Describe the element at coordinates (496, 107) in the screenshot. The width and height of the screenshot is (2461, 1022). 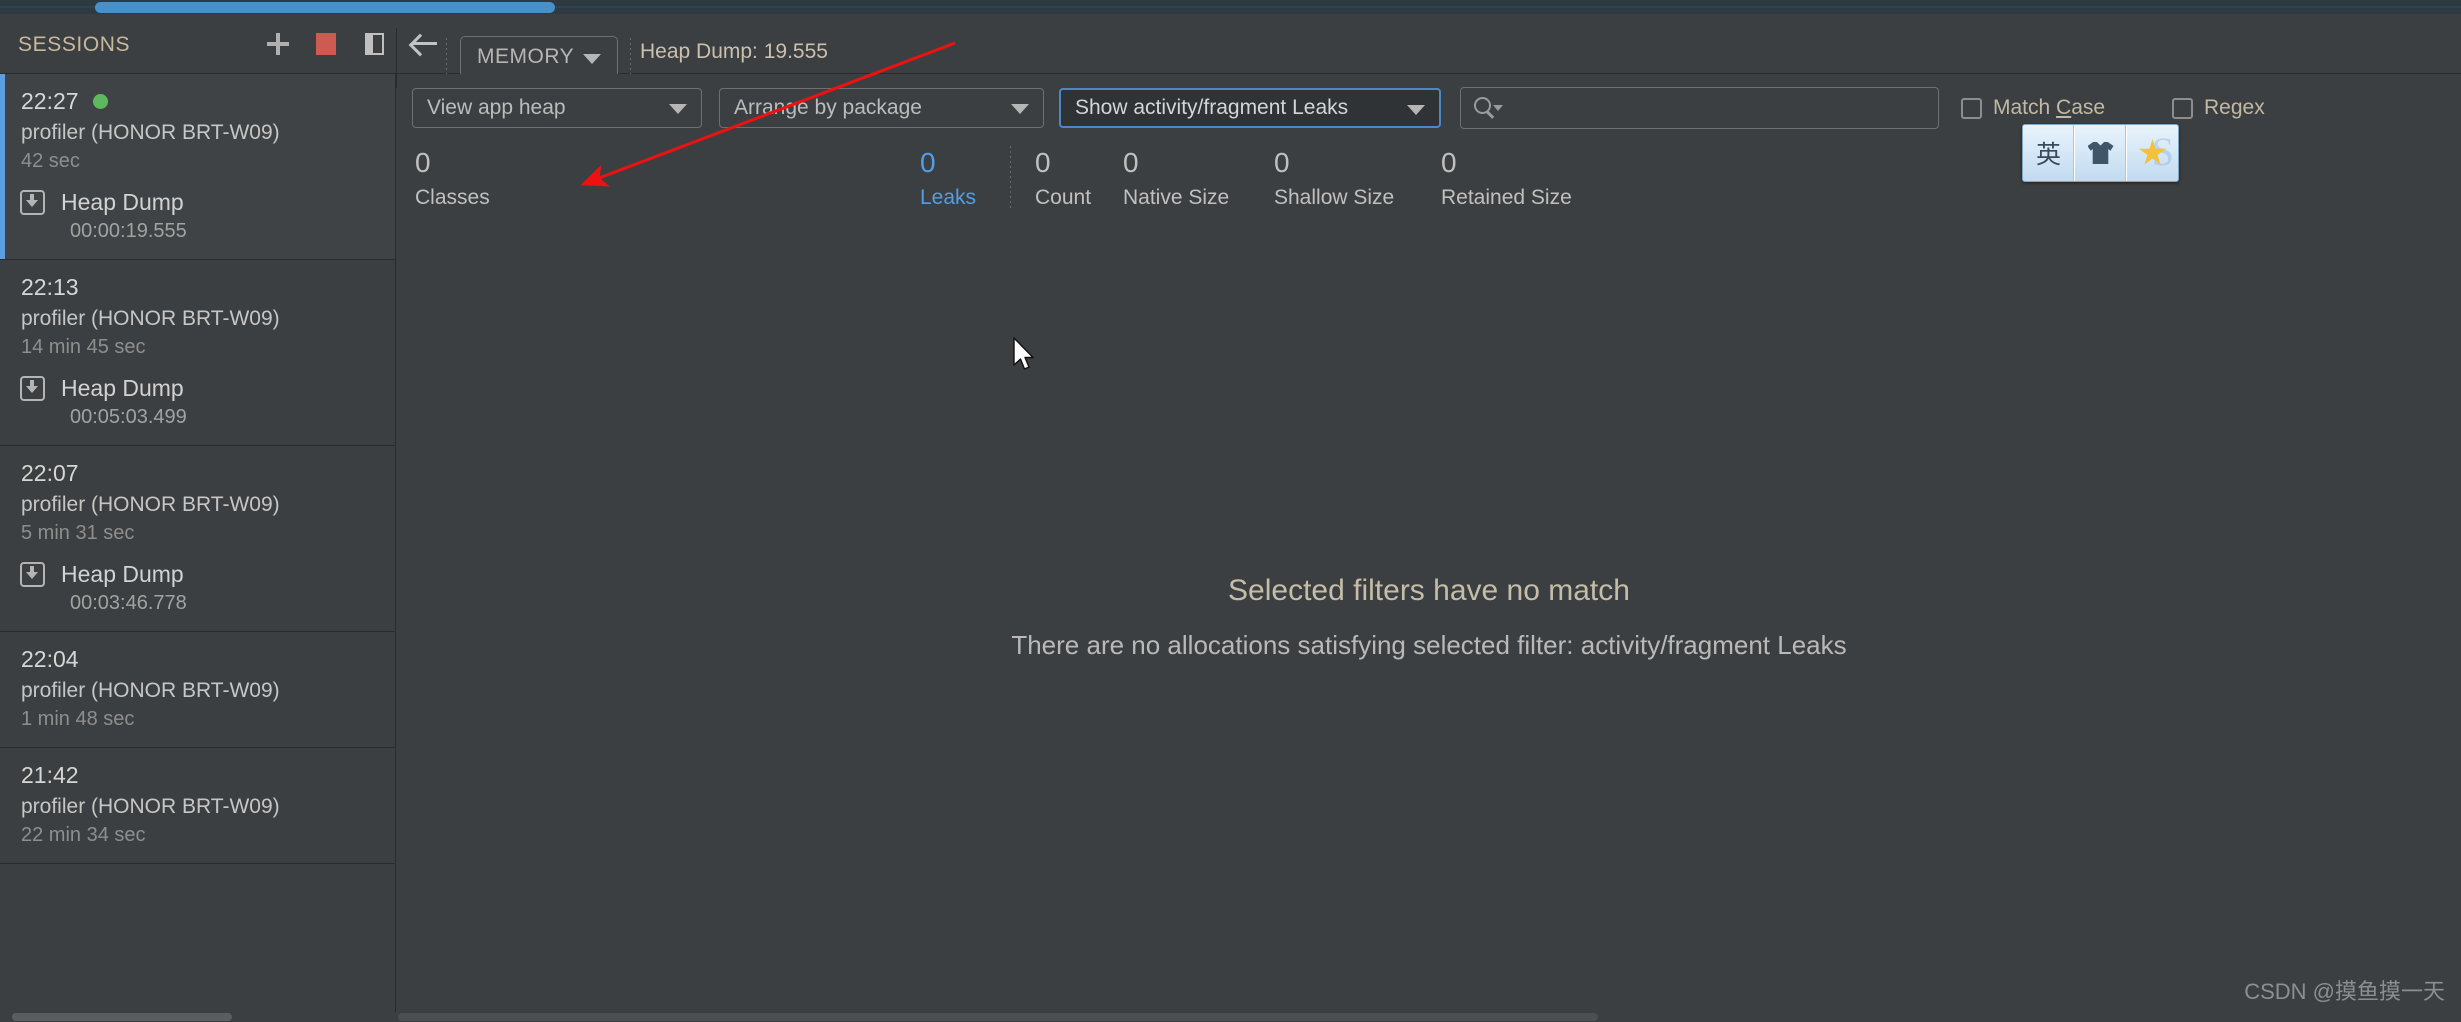
I see `heap-selector-label: View app heap` at that location.